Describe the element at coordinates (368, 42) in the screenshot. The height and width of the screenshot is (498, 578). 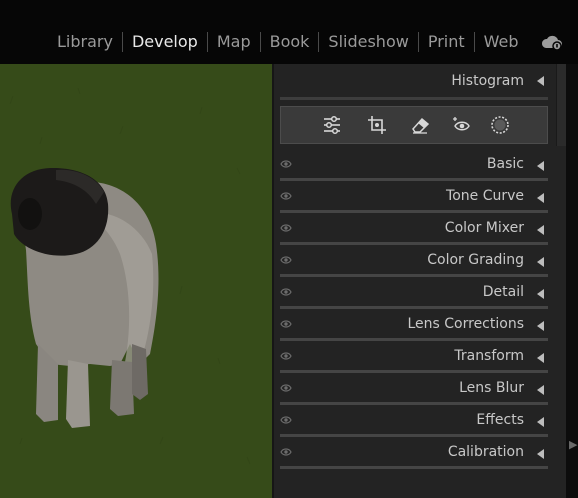
I see `module-slideshow: Slideshow` at that location.